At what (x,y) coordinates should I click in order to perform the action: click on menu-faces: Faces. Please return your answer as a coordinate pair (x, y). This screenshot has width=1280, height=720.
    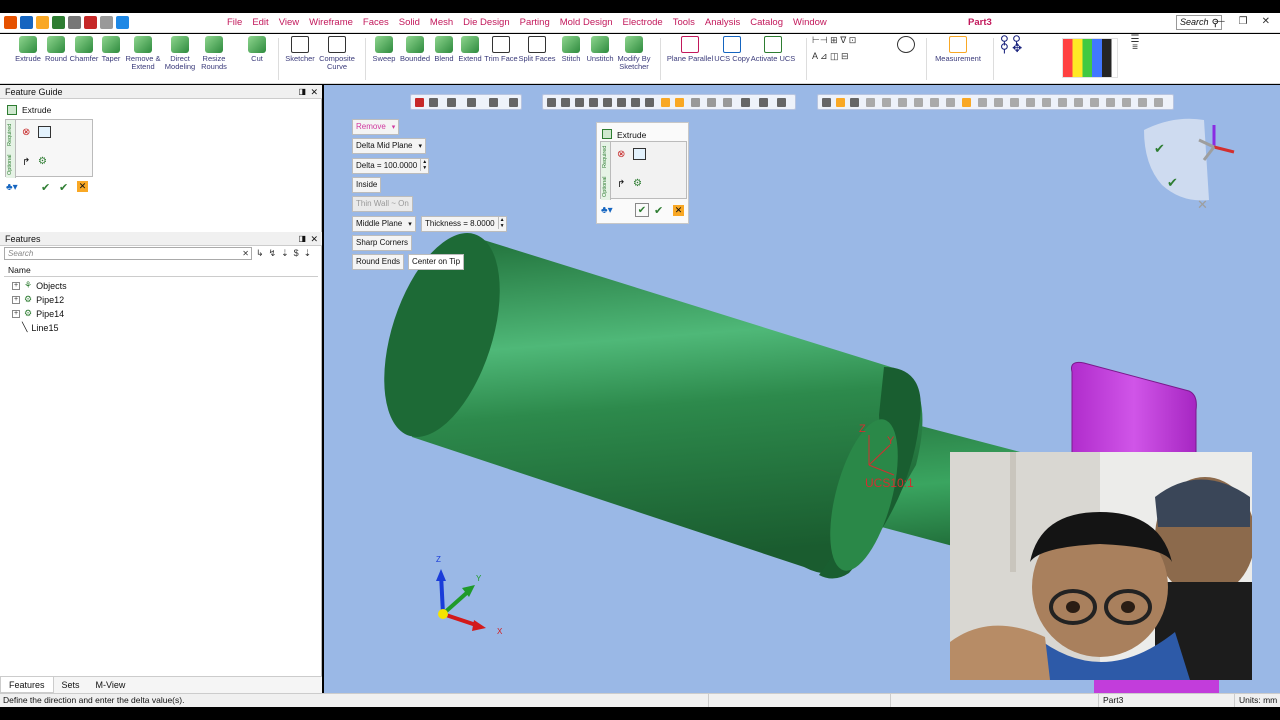
    Looking at the image, I should click on (376, 22).